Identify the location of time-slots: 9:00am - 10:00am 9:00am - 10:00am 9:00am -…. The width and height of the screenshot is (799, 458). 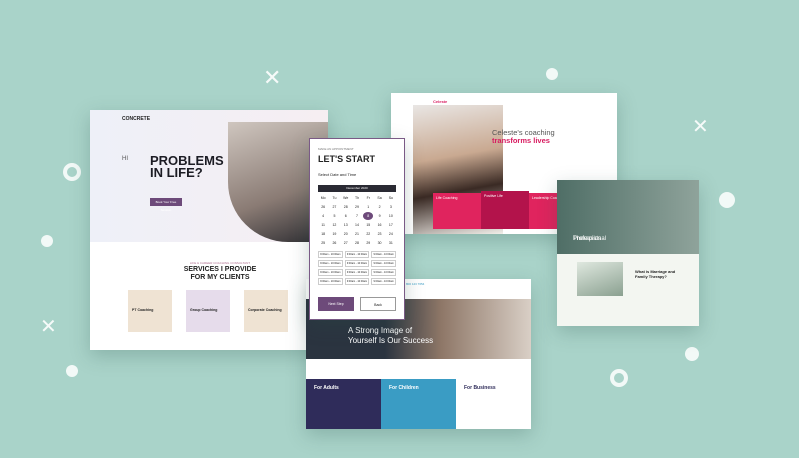
(357, 268).